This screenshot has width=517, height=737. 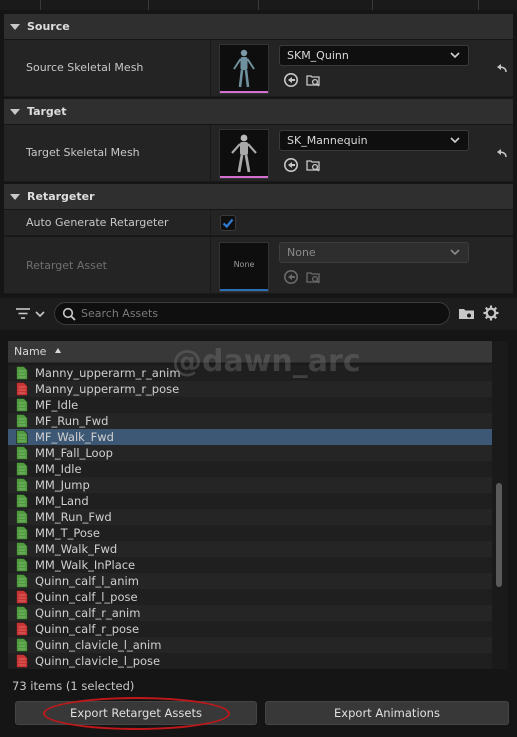 What do you see at coordinates (87, 629) in the screenshot?
I see `asset-name: Quinn_calf_r_pose` at bounding box center [87, 629].